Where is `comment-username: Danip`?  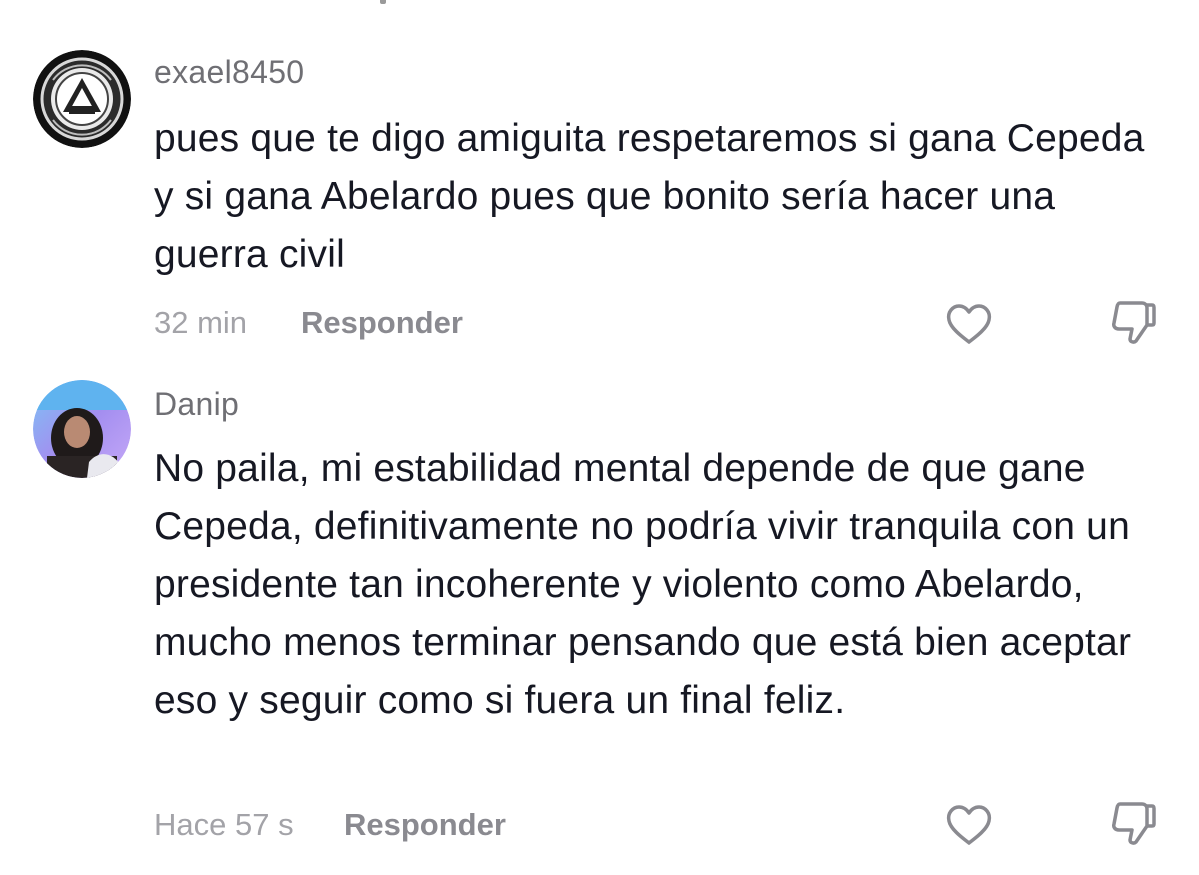
comment-username: Danip is located at coordinates (196, 404).